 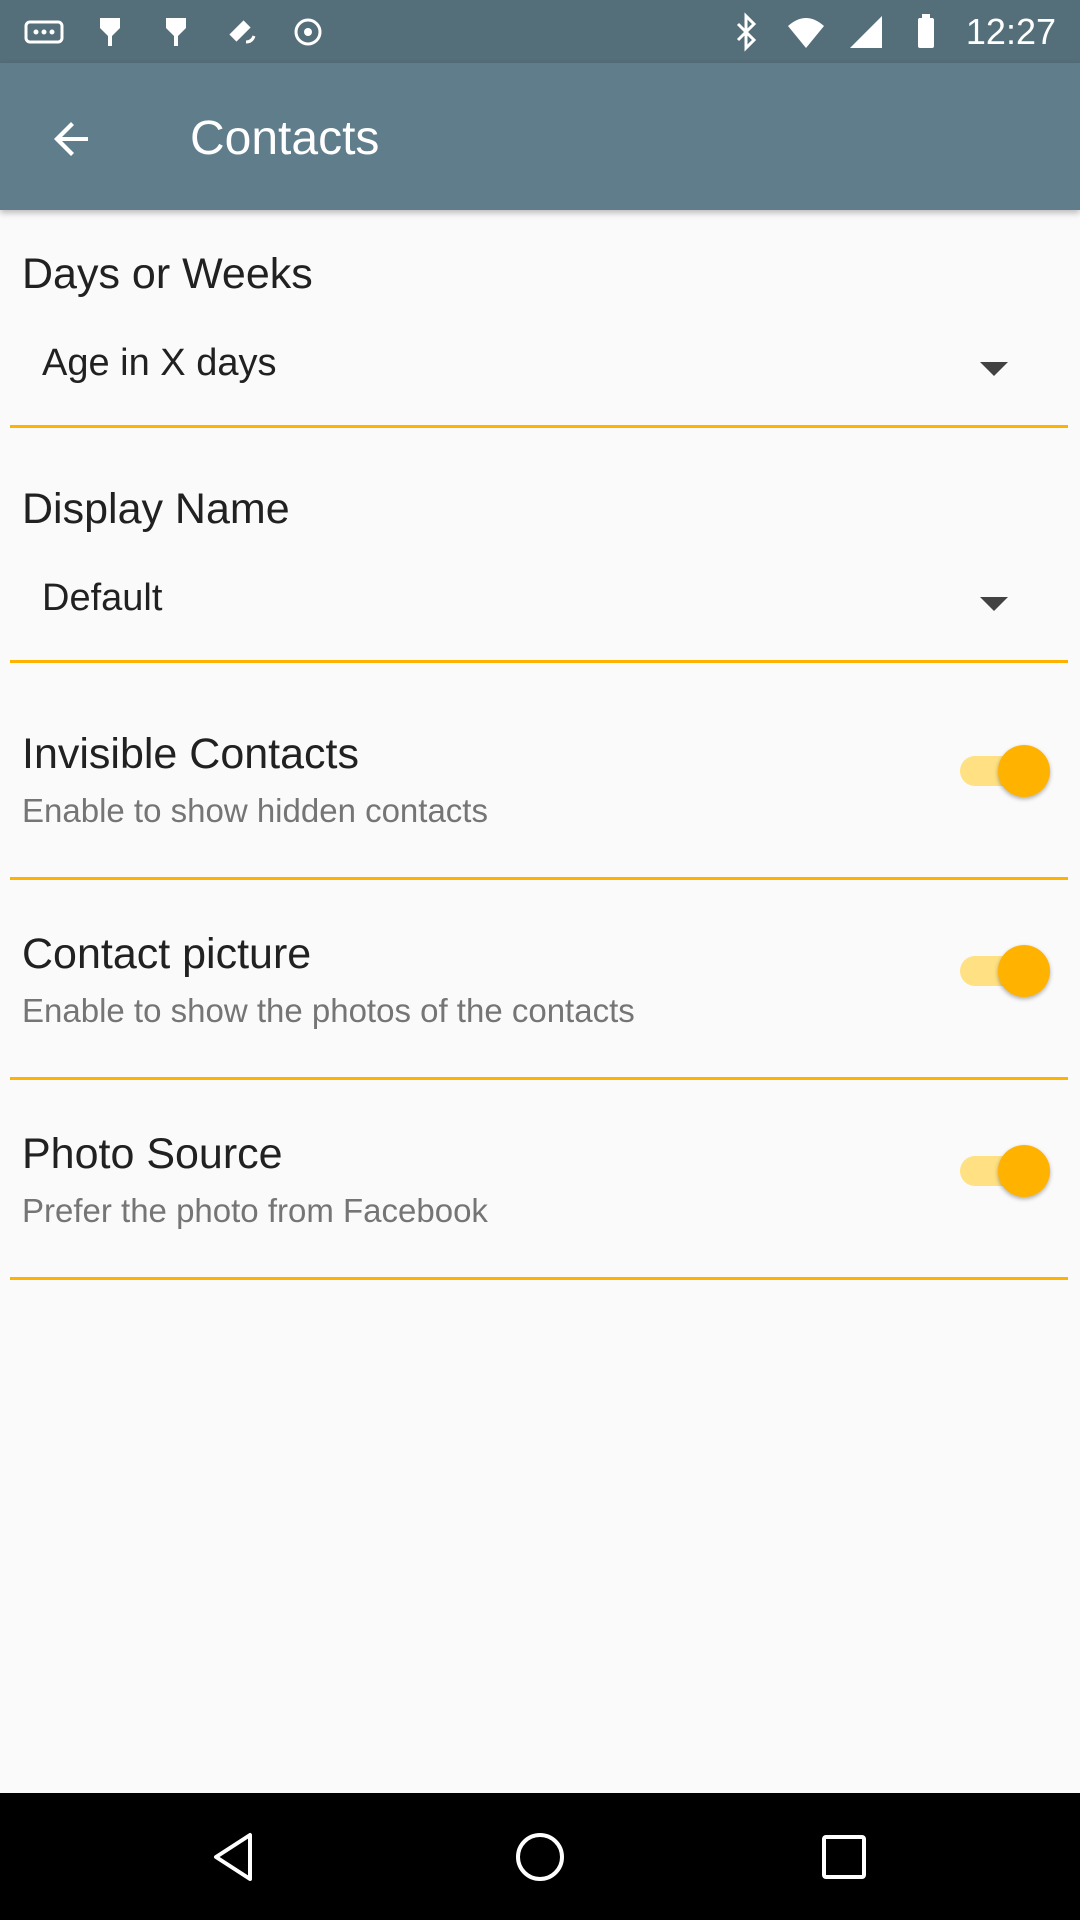 I want to click on status-bar: 12:27, so click(x=540, y=31).